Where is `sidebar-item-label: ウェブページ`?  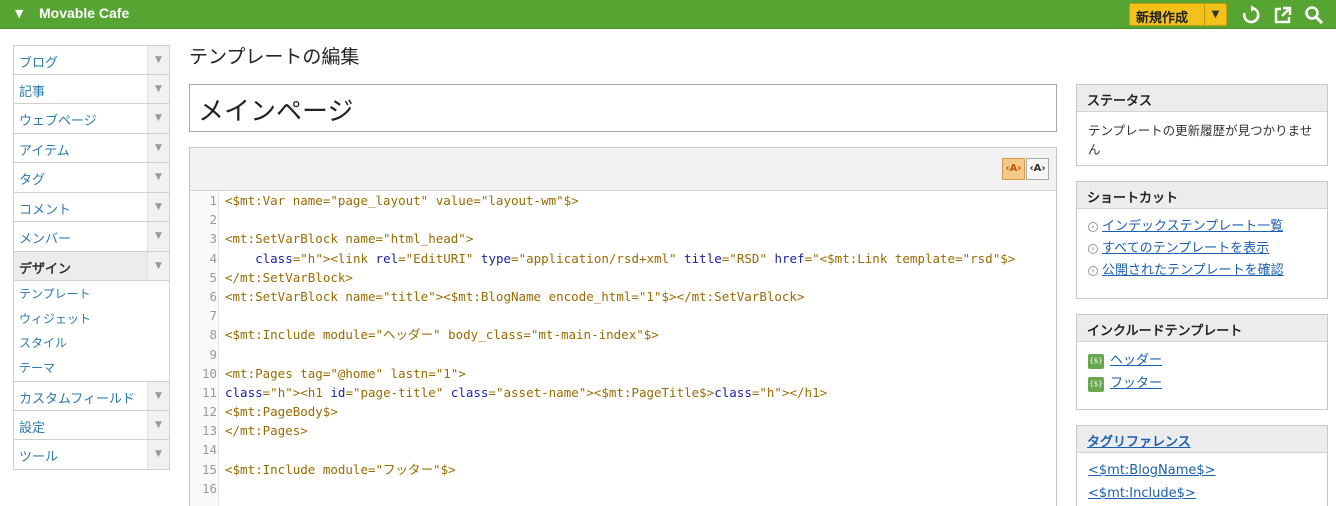
sidebar-item-label: ウェブページ is located at coordinates (58, 121).